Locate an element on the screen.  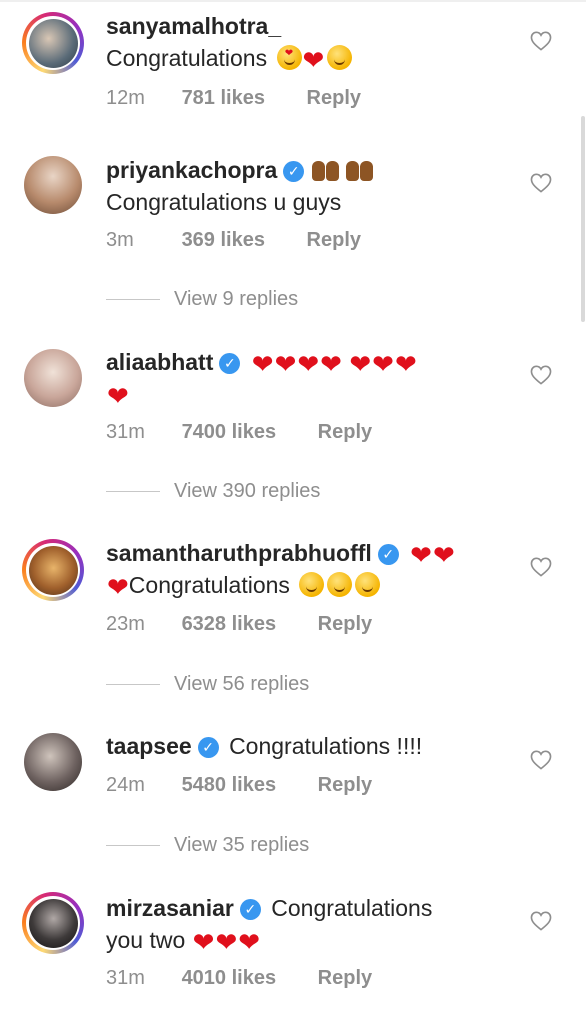
view-replies-button: View 9 replies is located at coordinates (202, 299).